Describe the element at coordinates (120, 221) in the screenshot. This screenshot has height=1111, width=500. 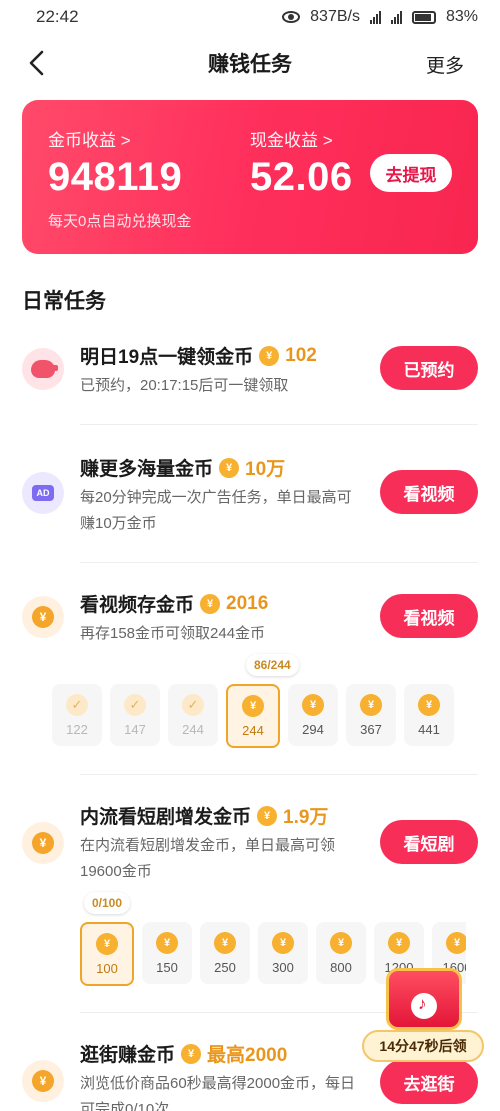
I see `exchange-note: 每天0点自动兑换现金` at that location.